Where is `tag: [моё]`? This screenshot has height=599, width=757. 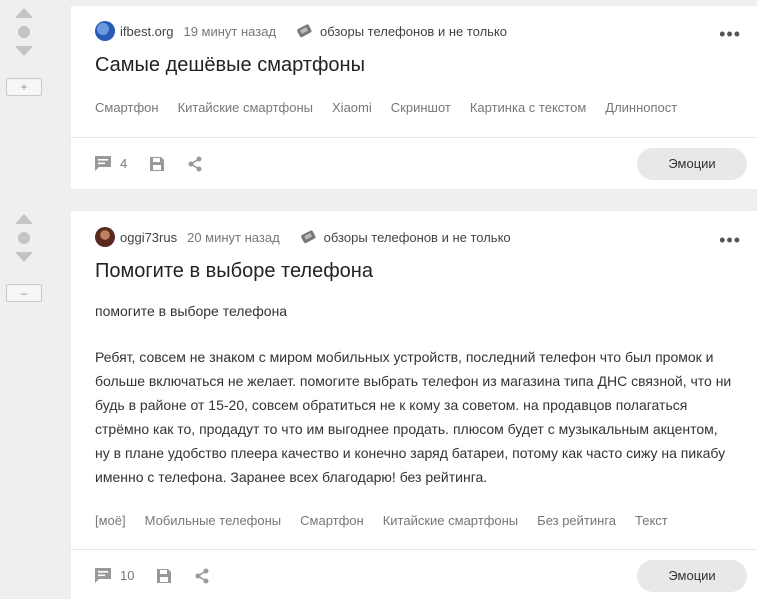 tag: [моё] is located at coordinates (110, 520).